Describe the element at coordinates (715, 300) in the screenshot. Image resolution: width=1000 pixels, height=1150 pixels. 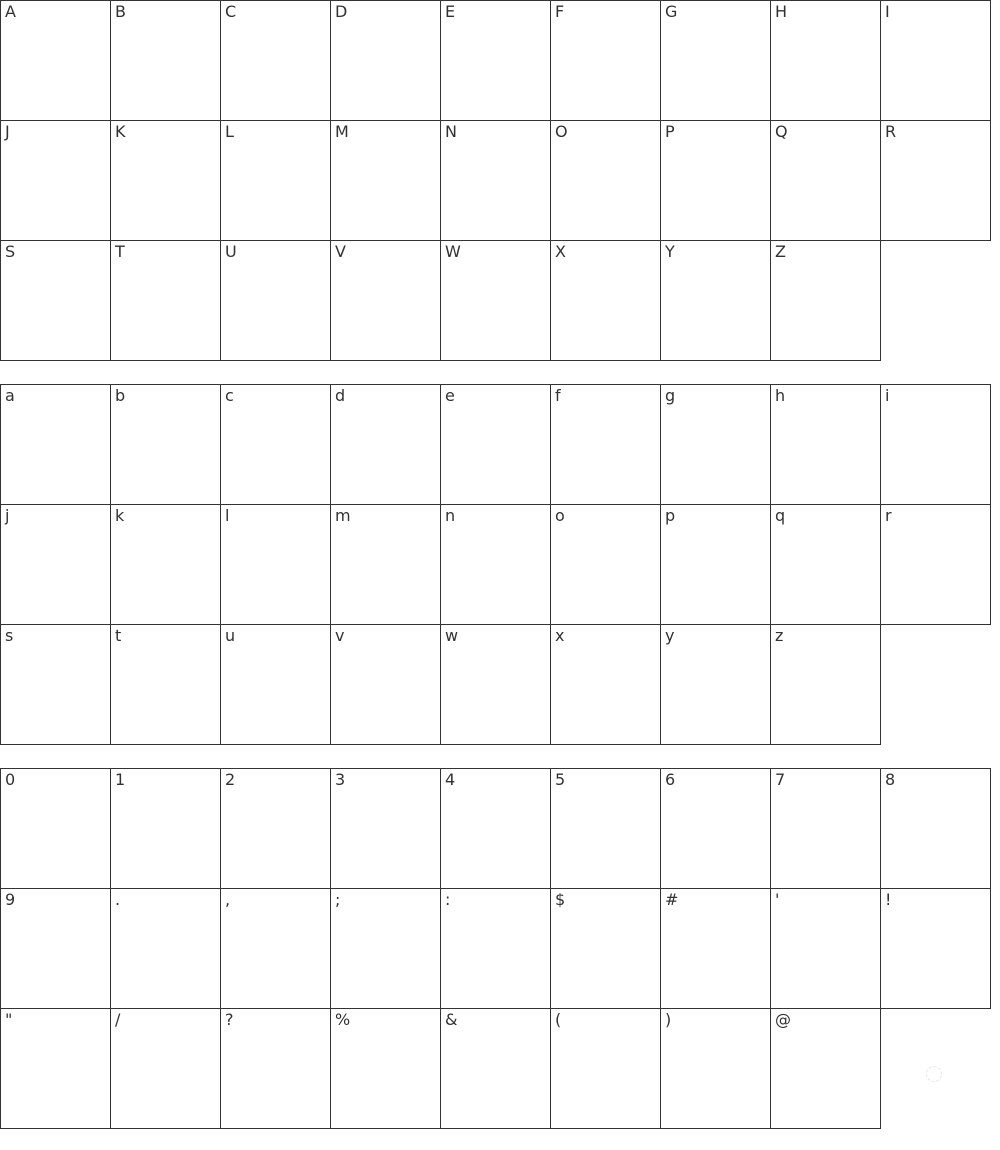
I see `glyph-cell: Y` at that location.